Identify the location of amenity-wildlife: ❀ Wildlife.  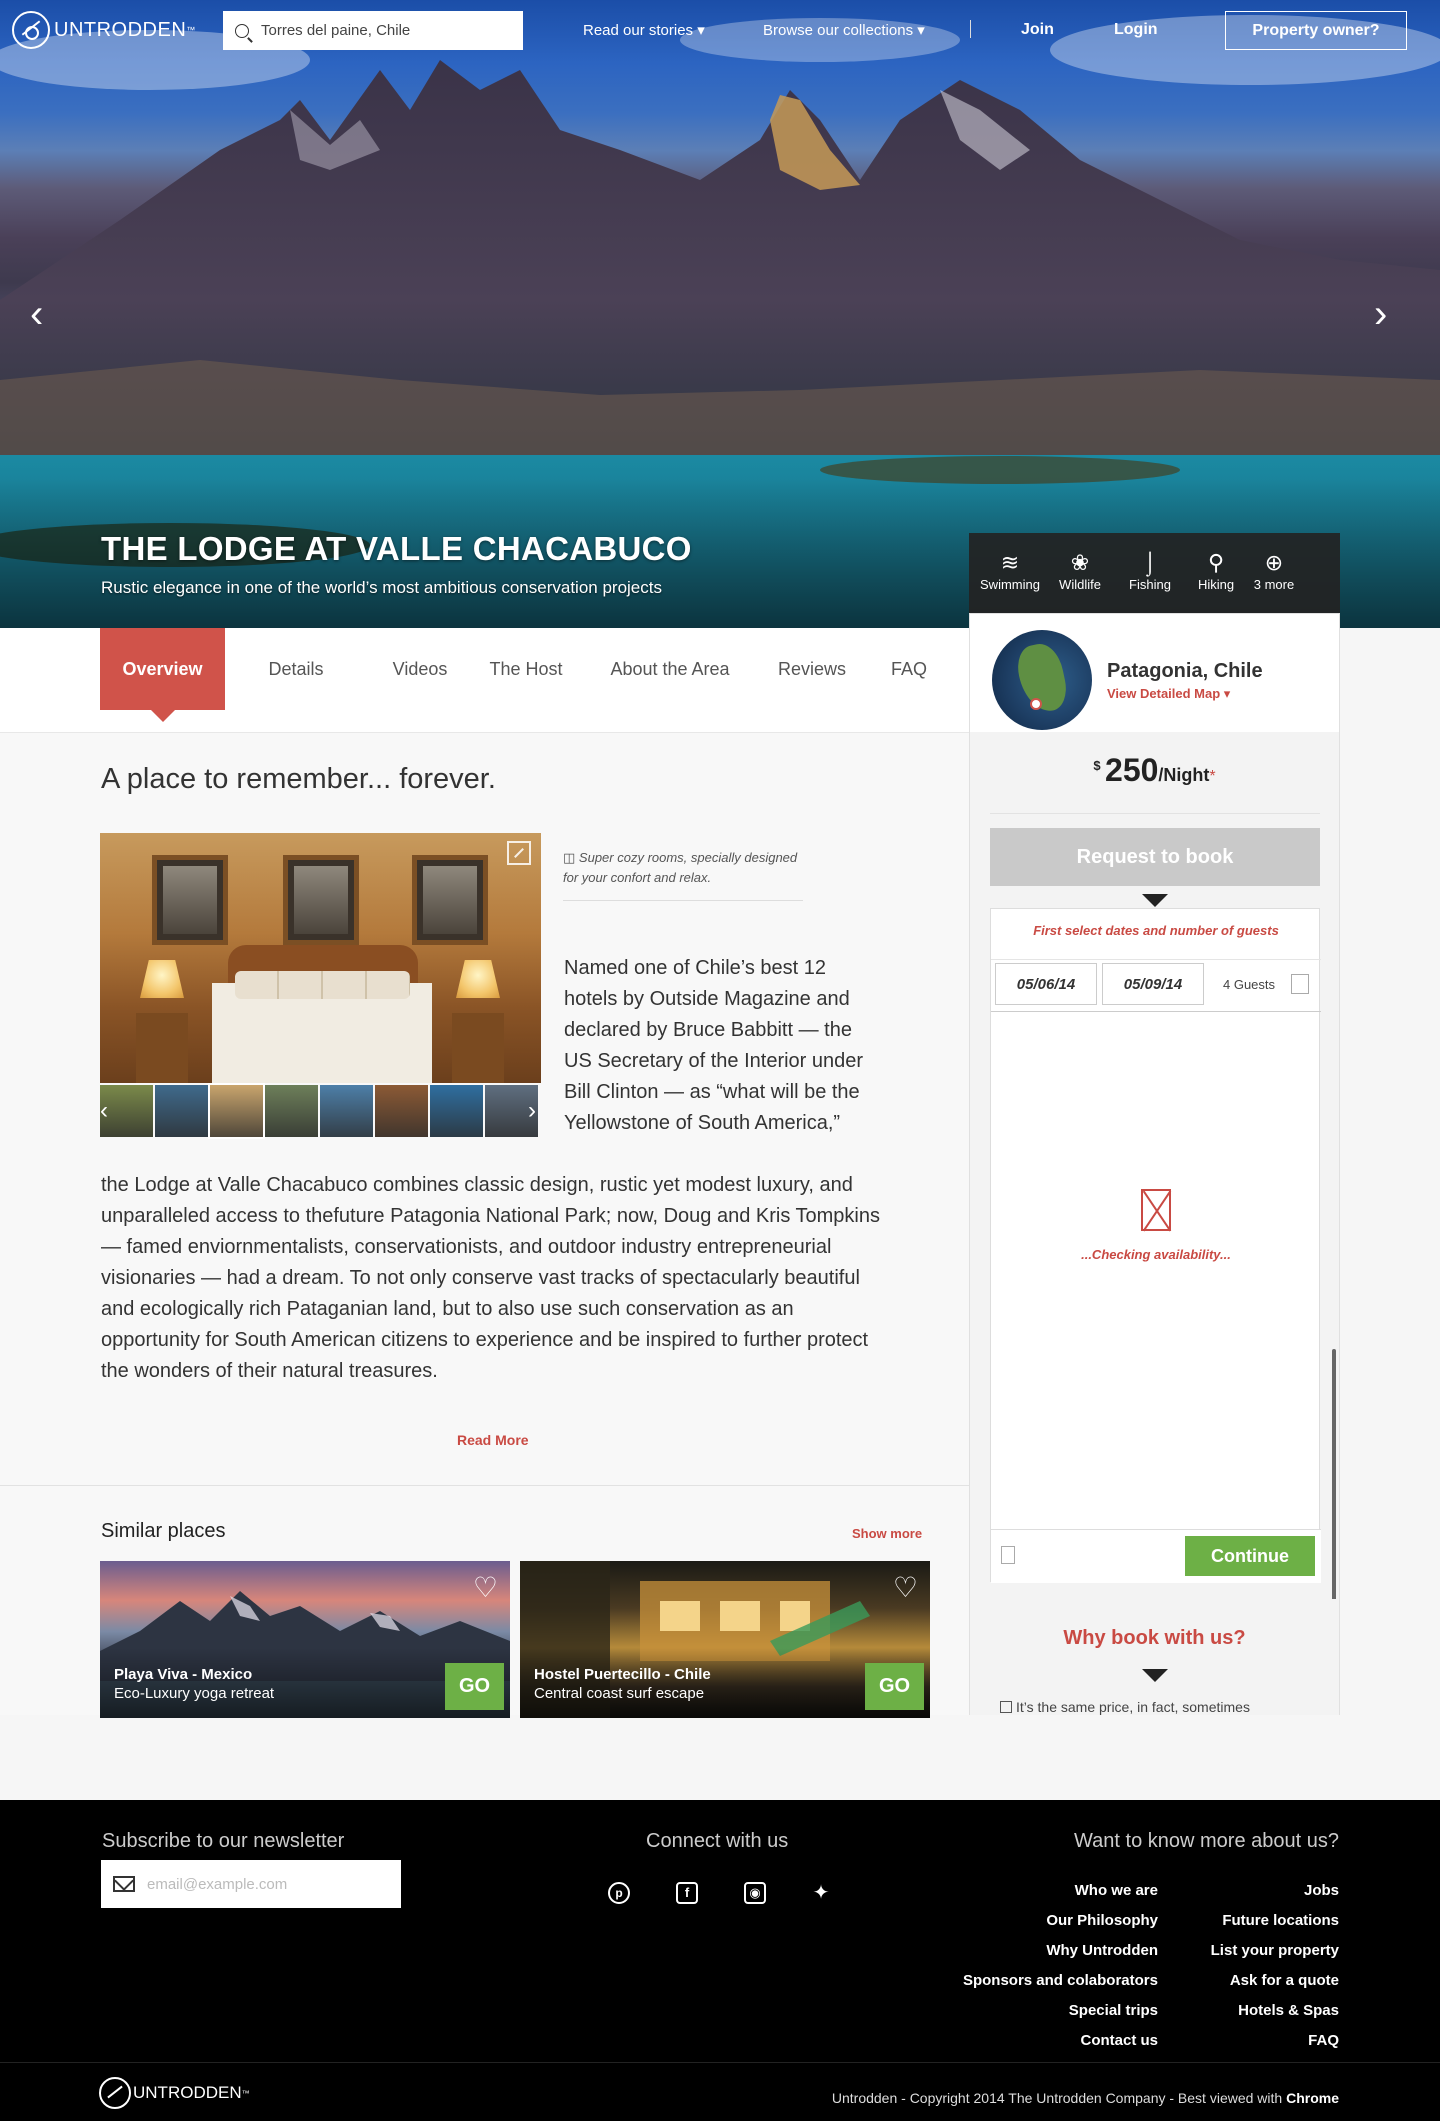
(1080, 570).